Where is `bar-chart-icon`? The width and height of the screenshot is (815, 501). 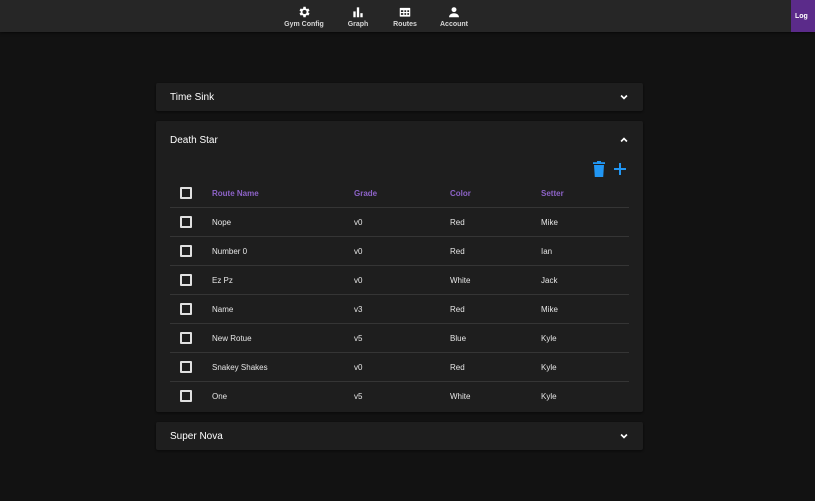
bar-chart-icon is located at coordinates (358, 11).